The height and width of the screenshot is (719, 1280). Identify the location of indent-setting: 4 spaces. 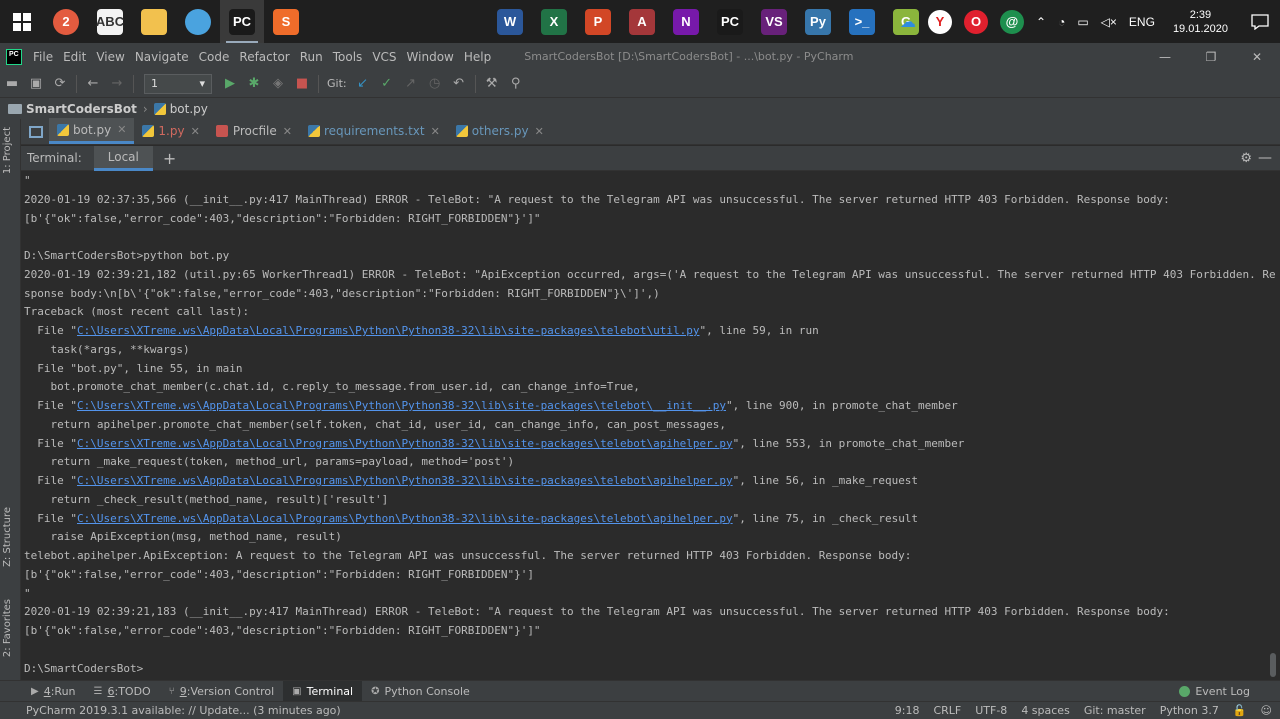
(1045, 710).